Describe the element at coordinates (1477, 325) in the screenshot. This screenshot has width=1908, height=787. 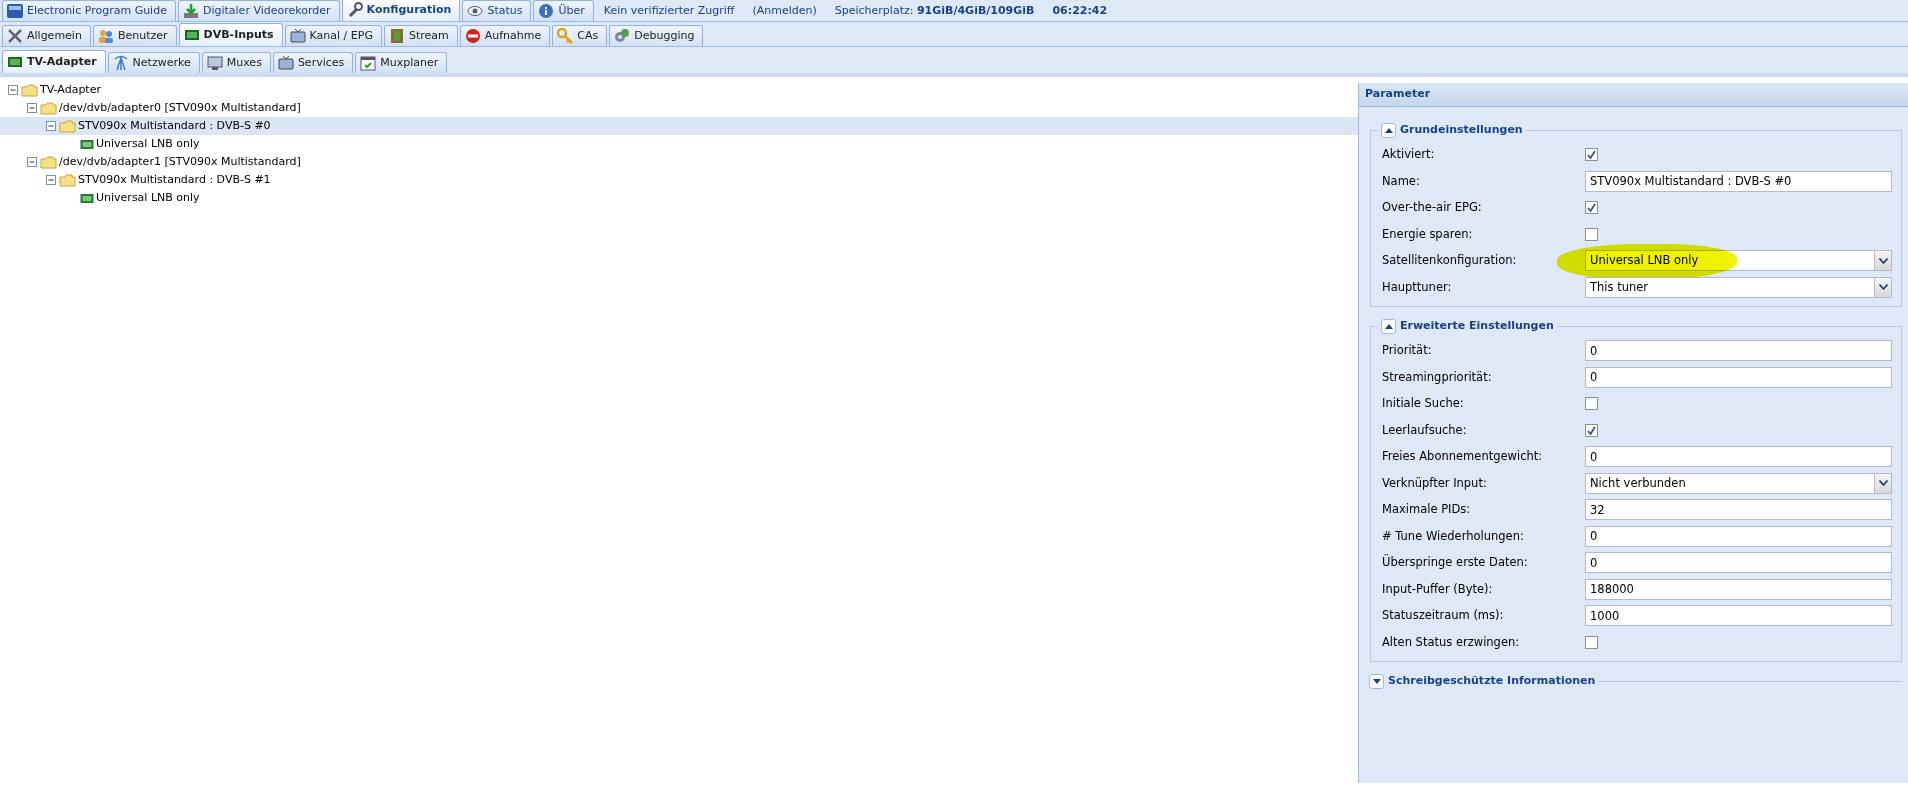
I see `section-title: Erweiterte Einstellungen` at that location.